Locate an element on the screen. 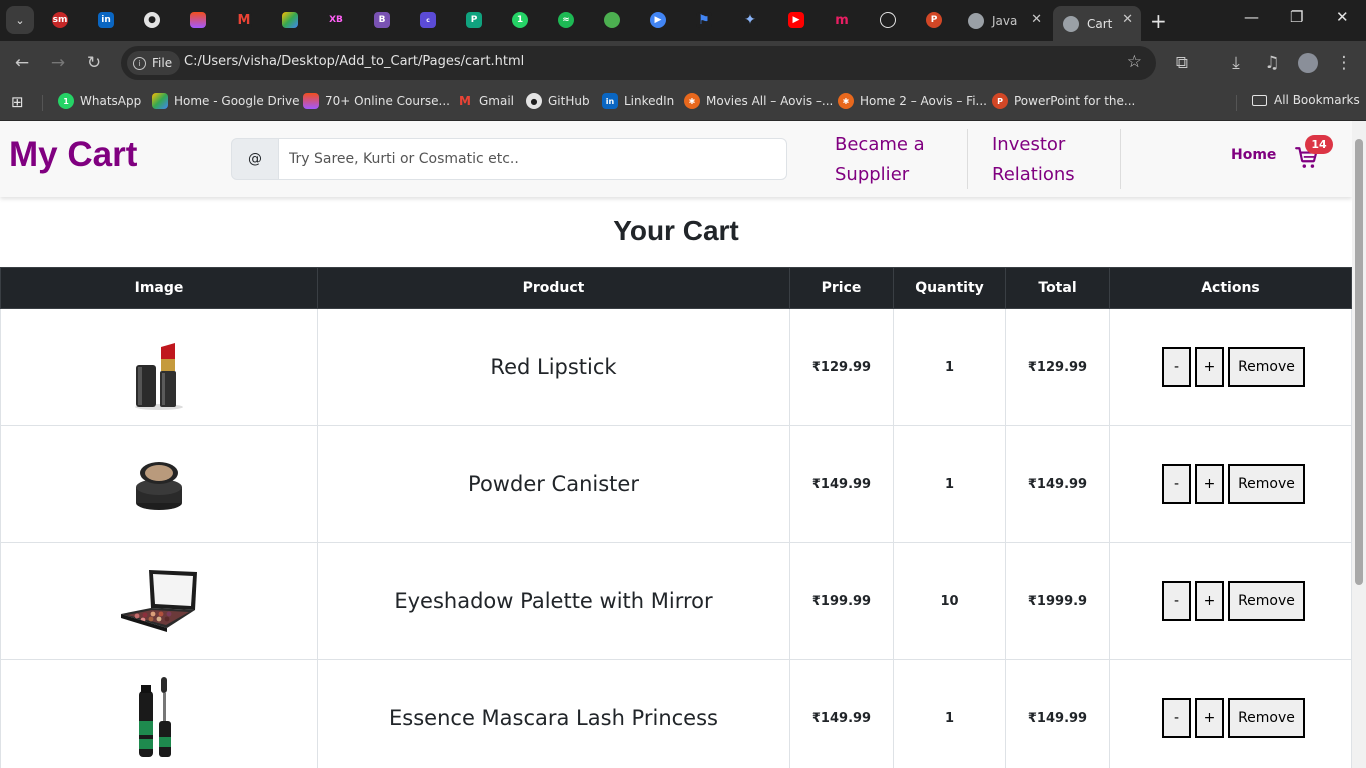 This screenshot has width=1366, height=768. all-bookmarks-button: All Bookmarks is located at coordinates (1306, 100).